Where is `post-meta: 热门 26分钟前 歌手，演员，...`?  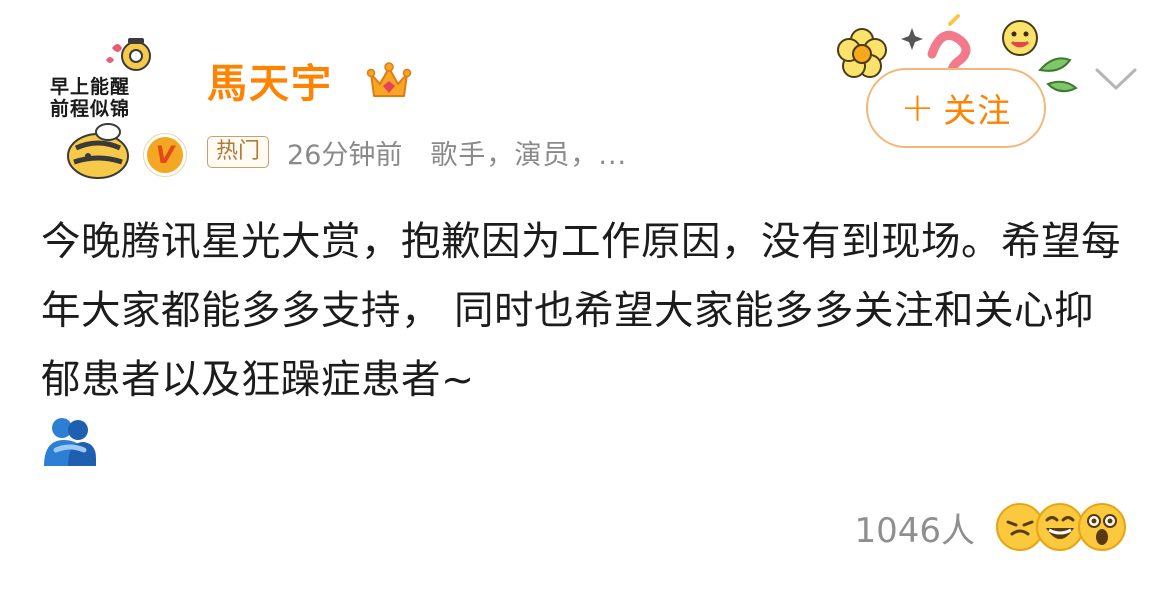 post-meta: 热门 26分钟前 歌手，演员，... is located at coordinates (417, 152).